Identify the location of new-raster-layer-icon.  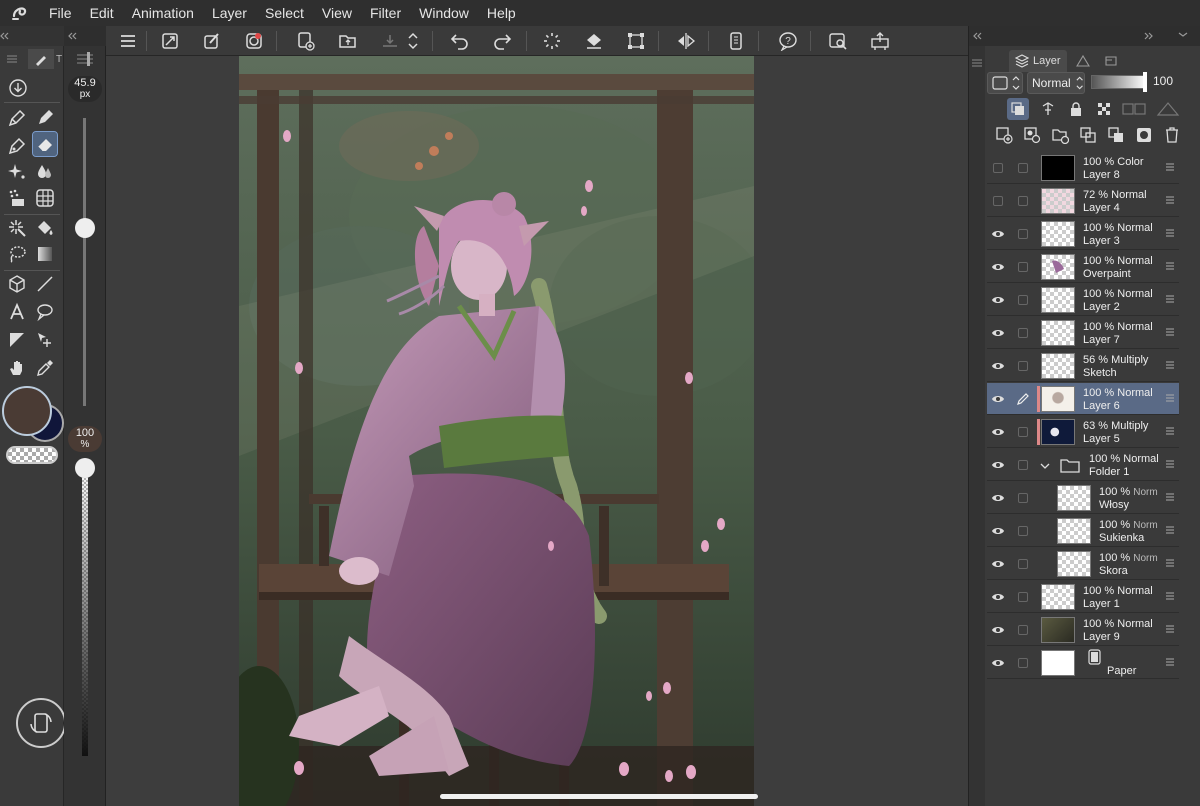
(1004, 135).